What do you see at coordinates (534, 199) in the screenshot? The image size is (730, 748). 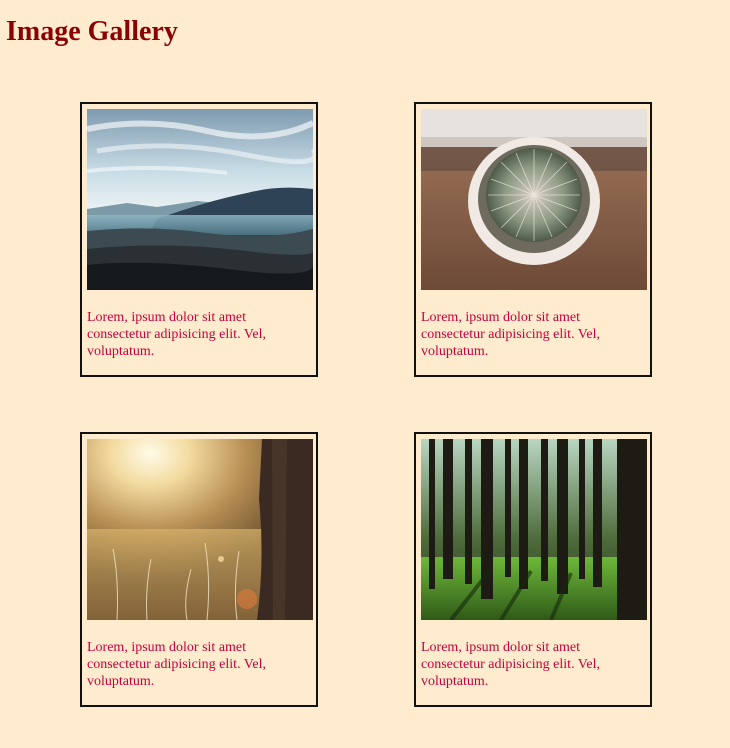 I see `potted-cactus-image` at bounding box center [534, 199].